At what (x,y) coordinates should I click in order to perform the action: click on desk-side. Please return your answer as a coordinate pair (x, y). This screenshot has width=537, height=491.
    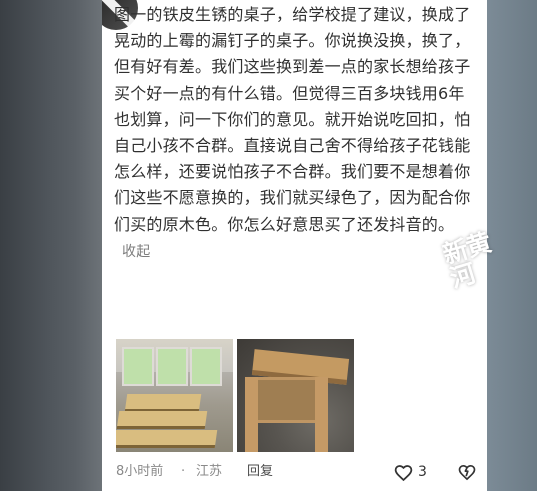
    Looking at the image, I should click on (287, 400).